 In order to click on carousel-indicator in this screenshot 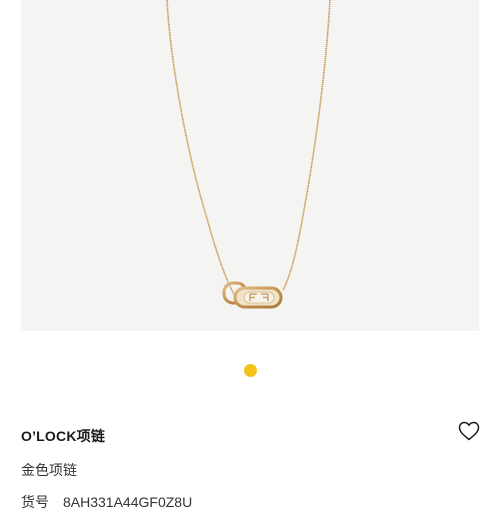, I will do `click(250, 370)`.